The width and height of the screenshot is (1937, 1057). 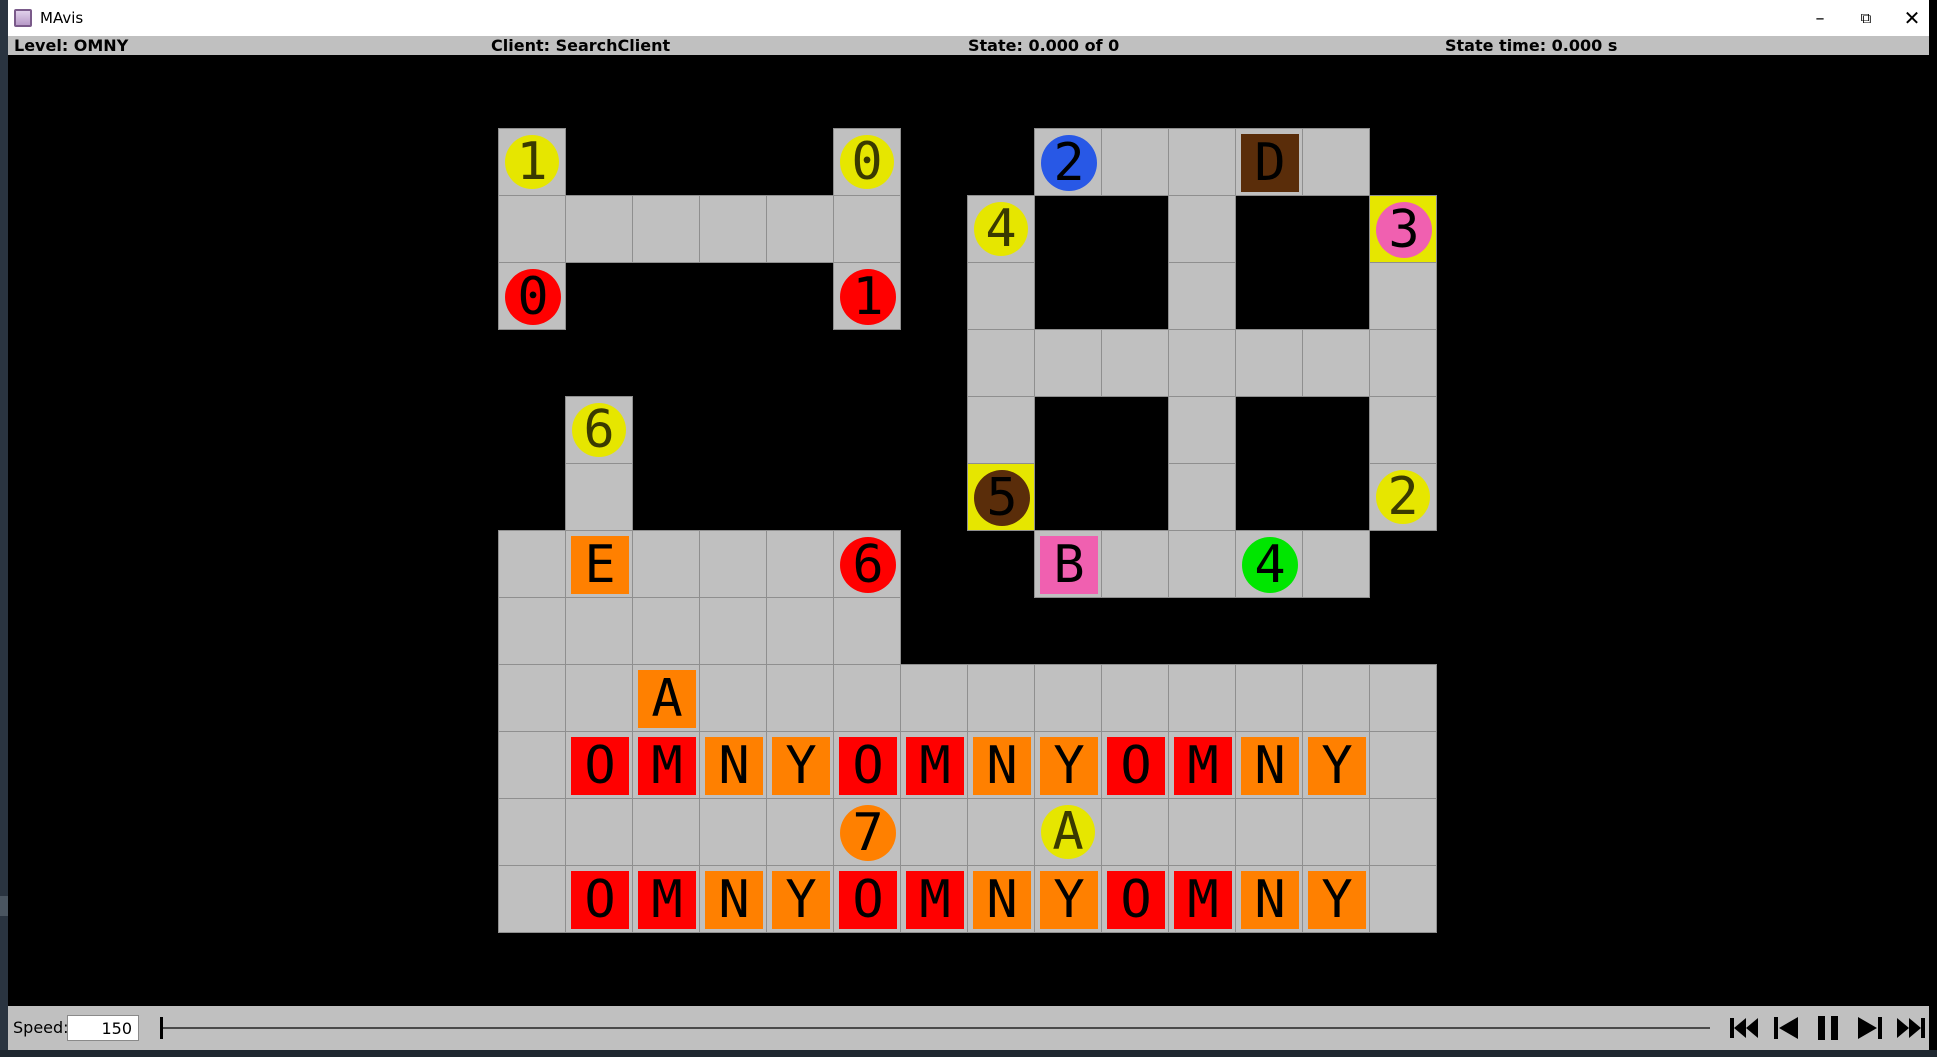 I want to click on playback-bar: Speed:, so click(x=968, y=1028).